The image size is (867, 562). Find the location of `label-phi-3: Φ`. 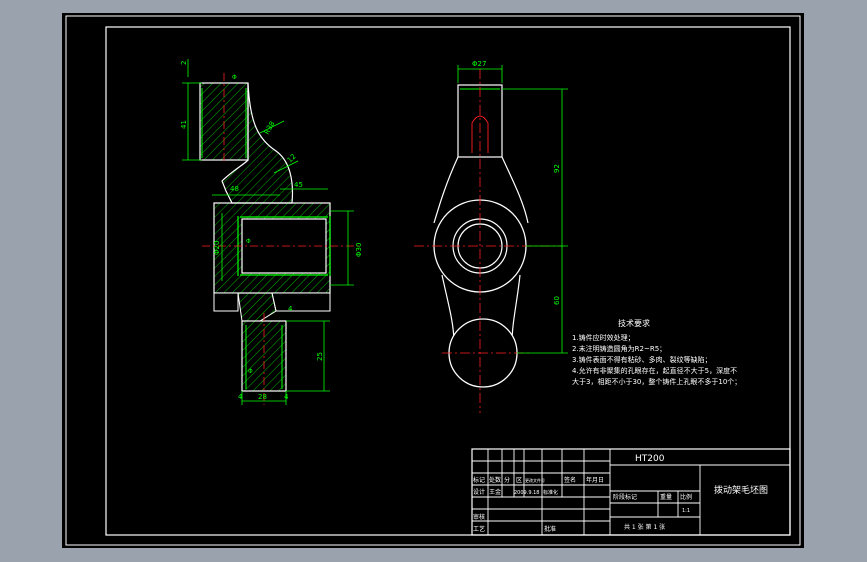

label-phi-3: Φ is located at coordinates (250, 371).